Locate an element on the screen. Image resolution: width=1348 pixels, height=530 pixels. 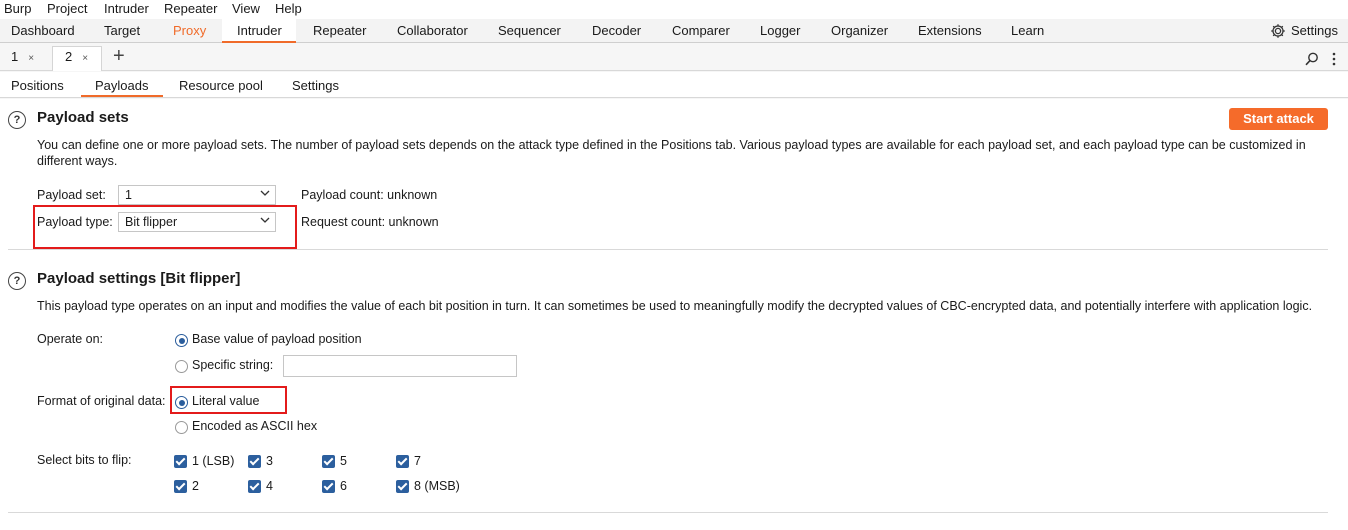
payload-sets-title: Payload sets is located at coordinates (83, 117).